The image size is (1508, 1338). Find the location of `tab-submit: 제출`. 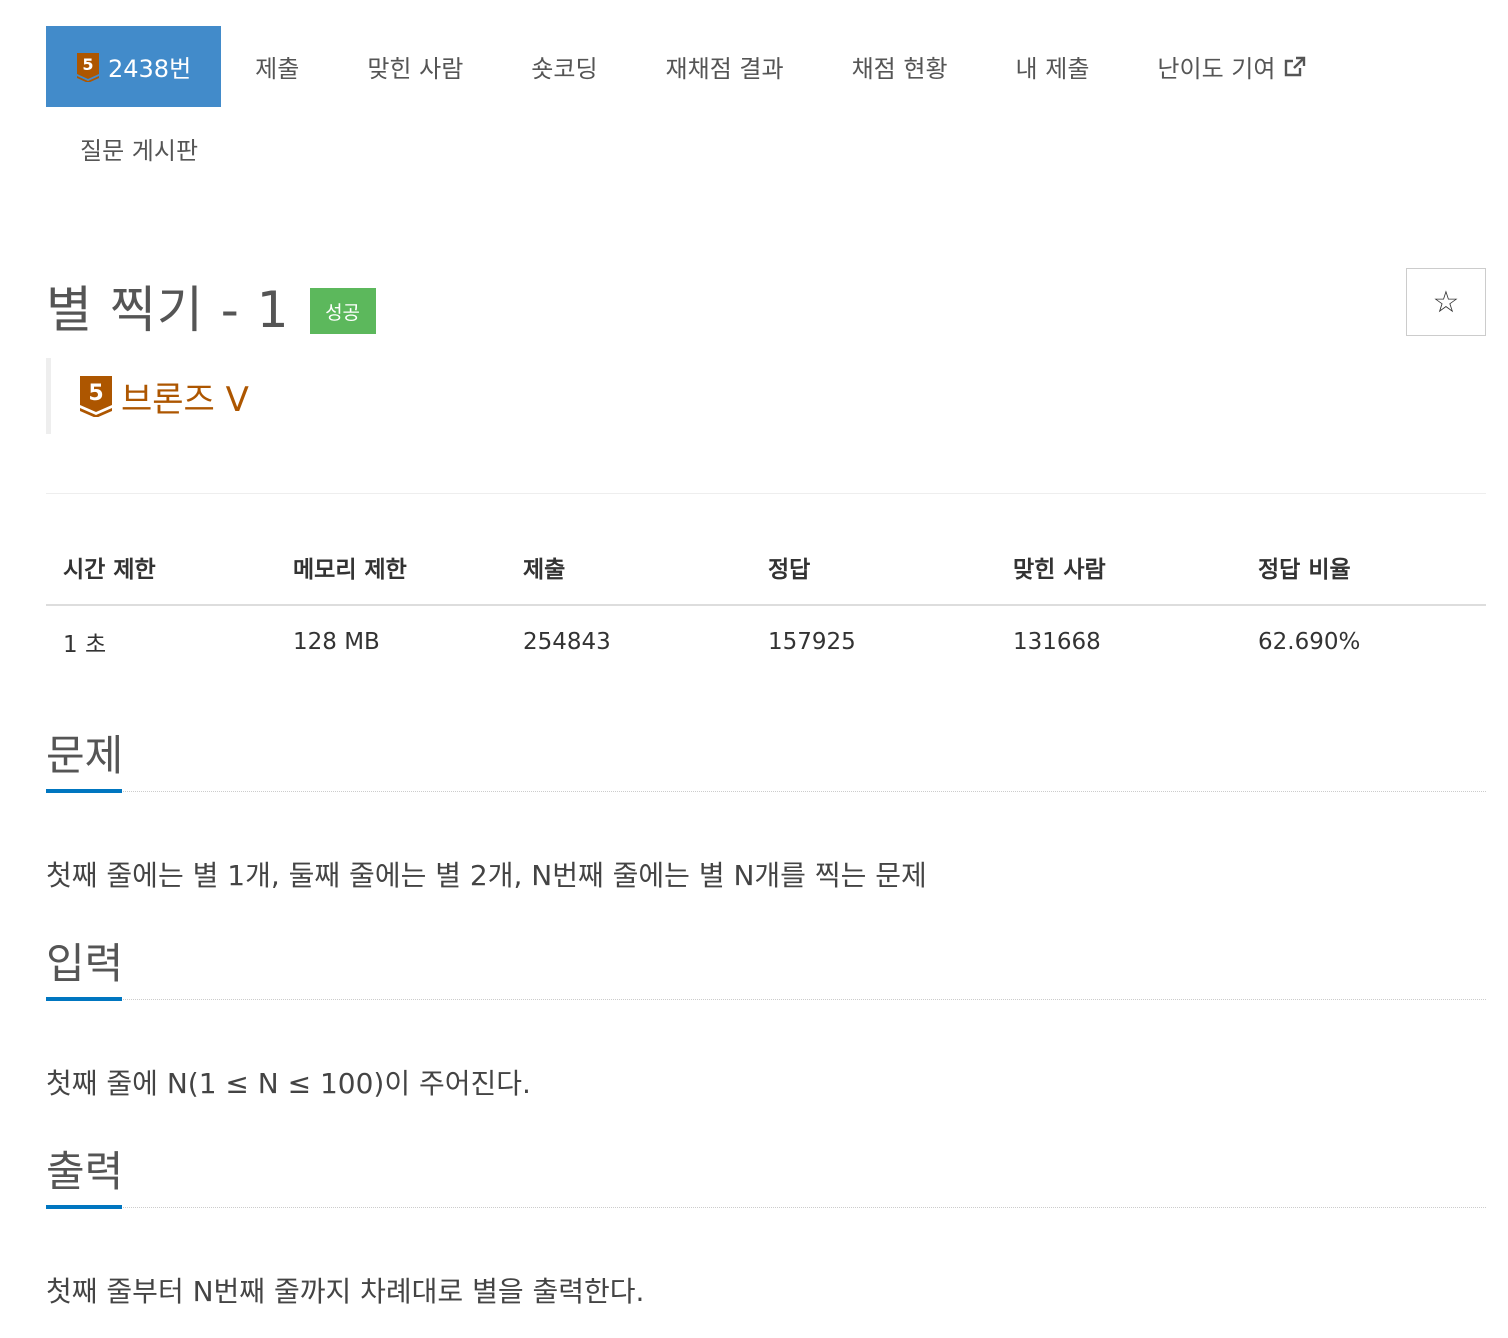

tab-submit: 제출 is located at coordinates (277, 66).